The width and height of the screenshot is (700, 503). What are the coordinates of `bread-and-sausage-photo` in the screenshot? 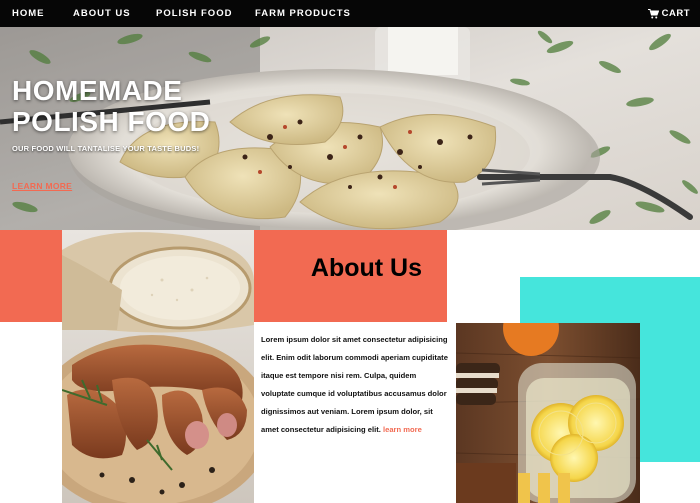 It's located at (158, 366).